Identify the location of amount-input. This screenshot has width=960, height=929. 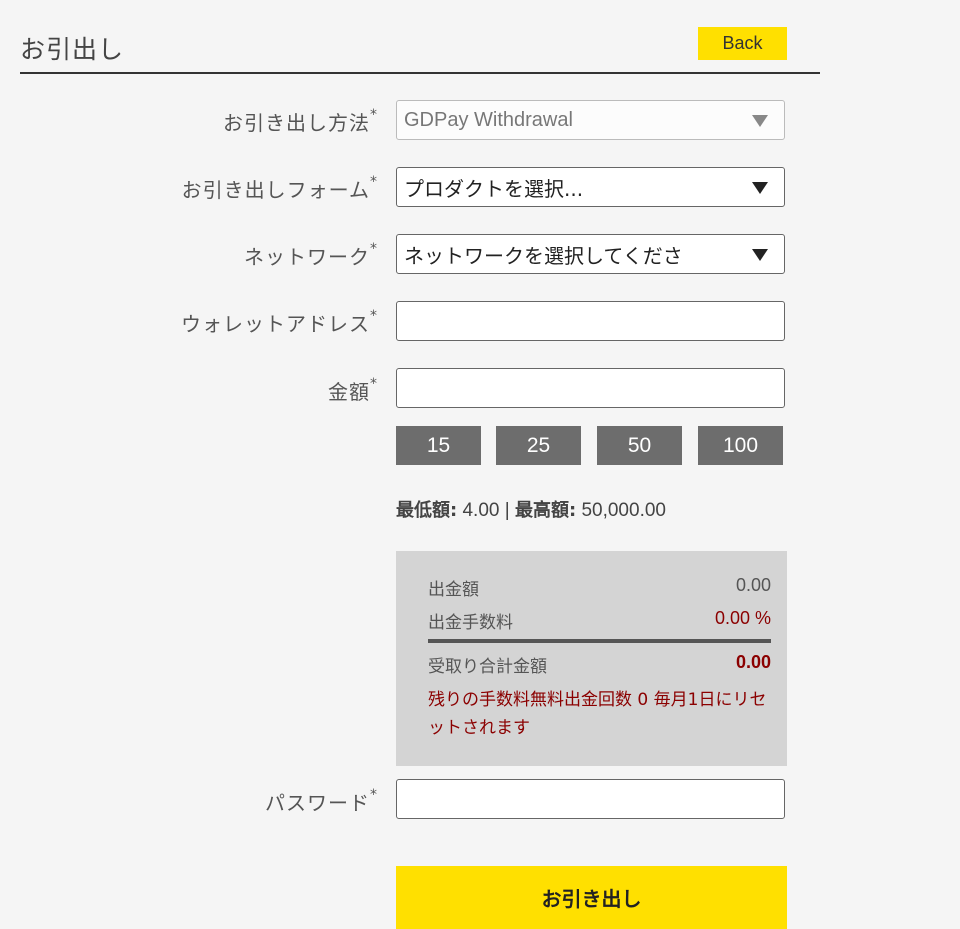
(590, 388).